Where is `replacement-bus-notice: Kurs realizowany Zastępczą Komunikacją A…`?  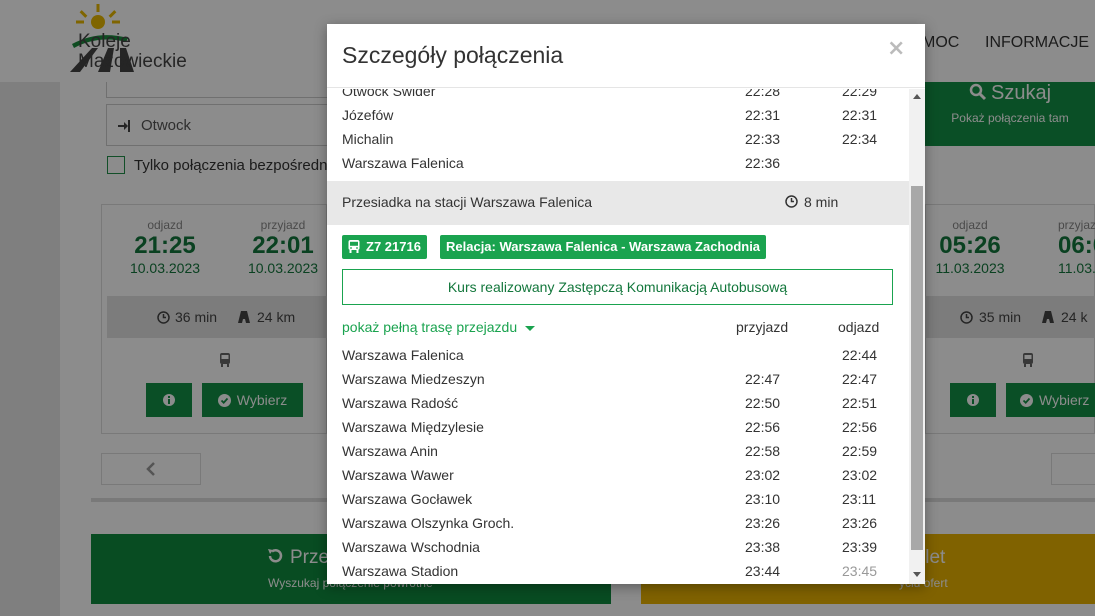
replacement-bus-notice: Kurs realizowany Zastępczą Komunikacją A… is located at coordinates (617, 287).